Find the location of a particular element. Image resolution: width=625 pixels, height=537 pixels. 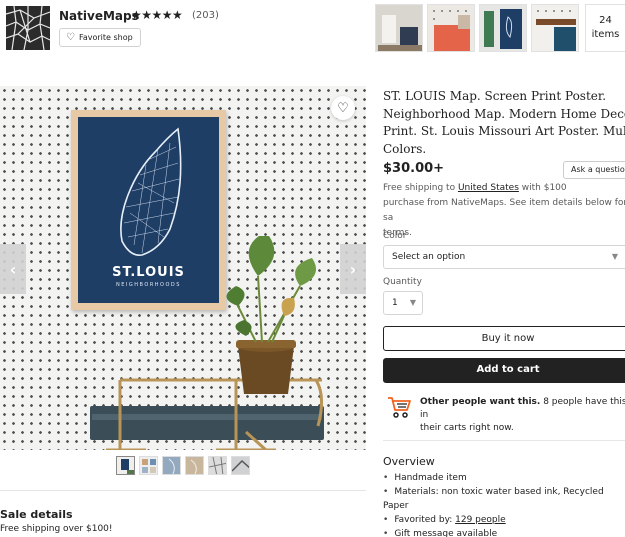

items-number: 24 is located at coordinates (605, 20).